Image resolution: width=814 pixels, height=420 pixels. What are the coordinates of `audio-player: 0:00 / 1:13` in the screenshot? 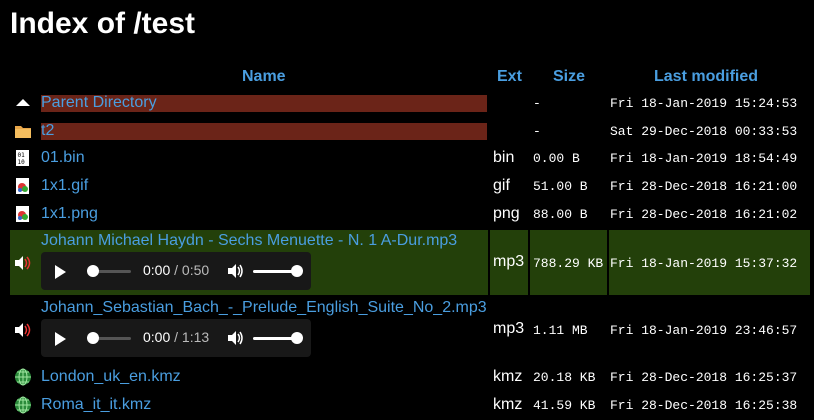 It's located at (176, 338).